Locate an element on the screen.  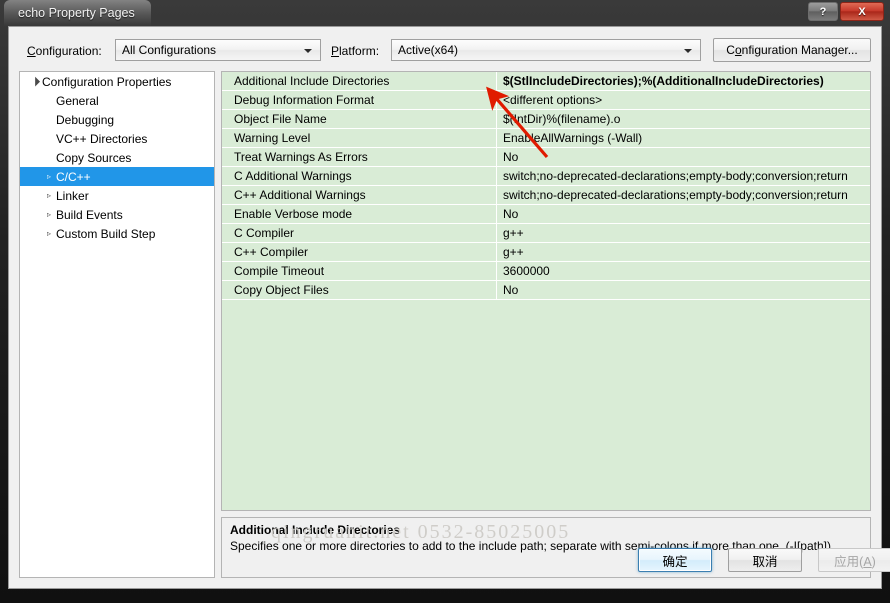
cancel-button-label: 取消 is located at coordinates (765, 561).